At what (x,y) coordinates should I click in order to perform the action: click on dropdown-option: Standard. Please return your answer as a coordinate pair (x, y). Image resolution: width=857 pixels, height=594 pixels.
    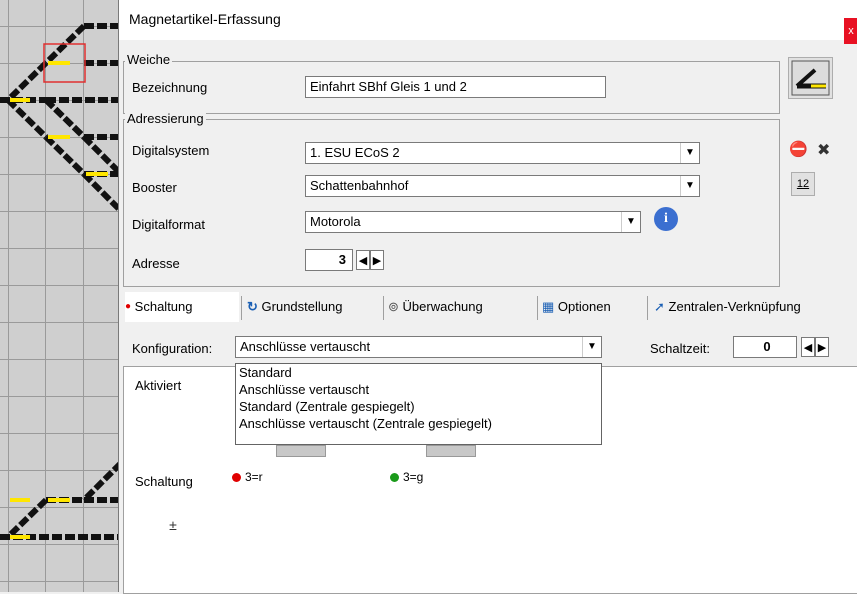
    Looking at the image, I should click on (418, 372).